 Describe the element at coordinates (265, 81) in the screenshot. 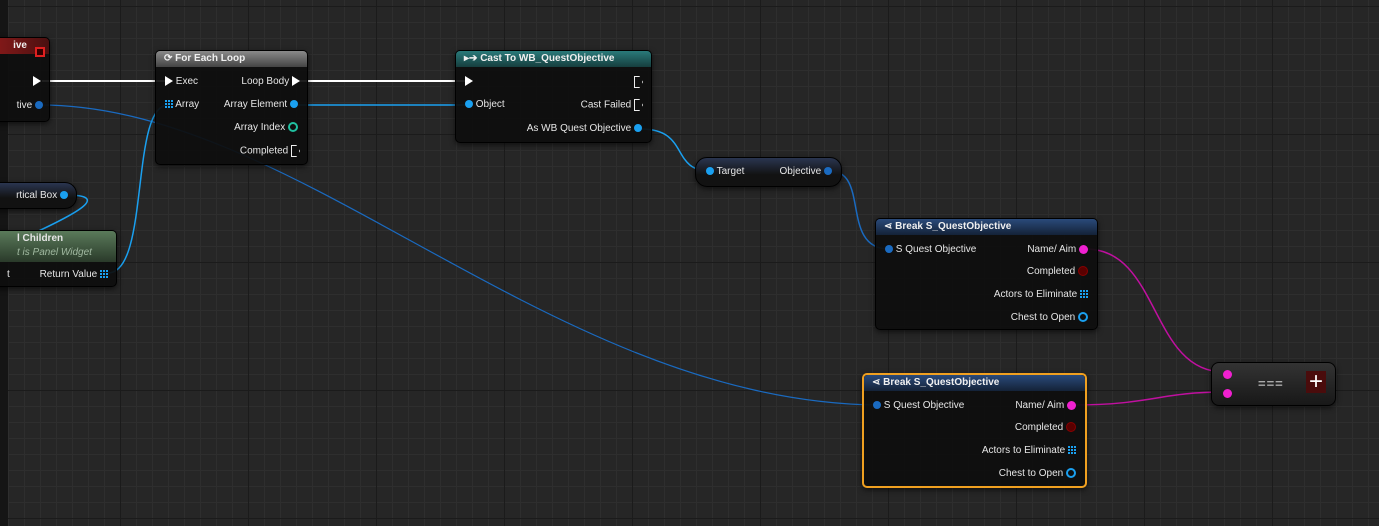

I see `pin-label: Loop Body` at that location.